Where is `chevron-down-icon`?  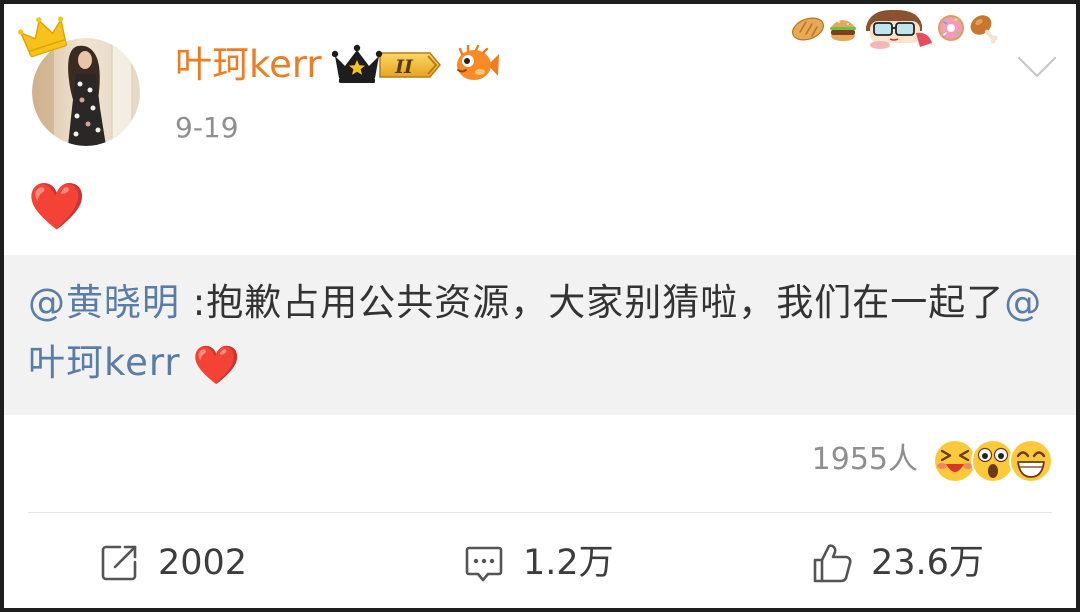
chevron-down-icon is located at coordinates (1037, 67).